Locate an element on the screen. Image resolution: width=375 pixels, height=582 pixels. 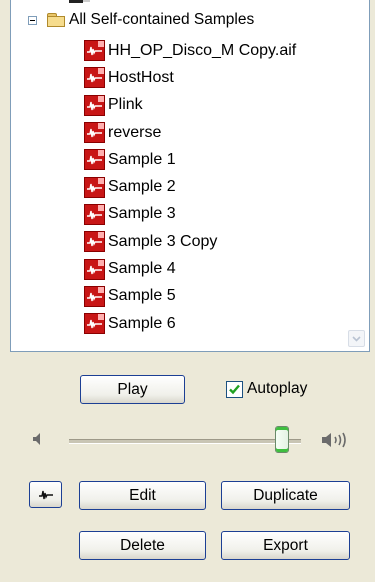
tree-item-label: HH_OP_Disco_M Copy.aif is located at coordinates (202, 50).